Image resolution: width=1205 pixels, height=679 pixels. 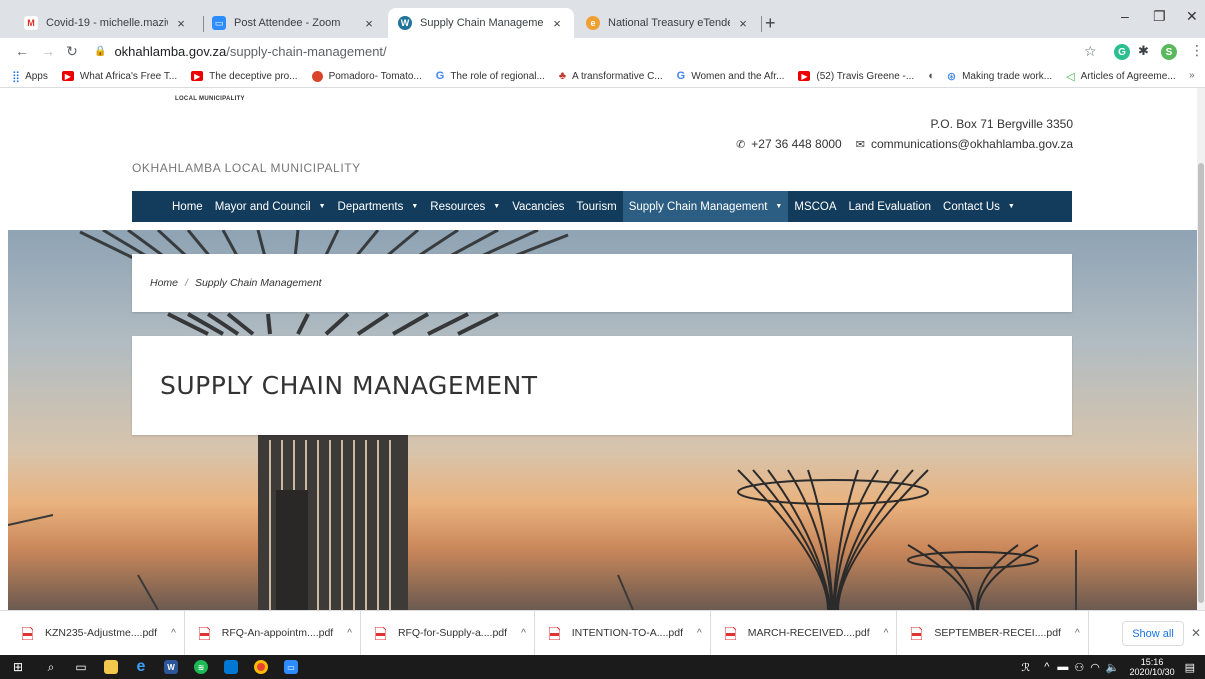 I want to click on google-icon: G, so click(x=681, y=76).